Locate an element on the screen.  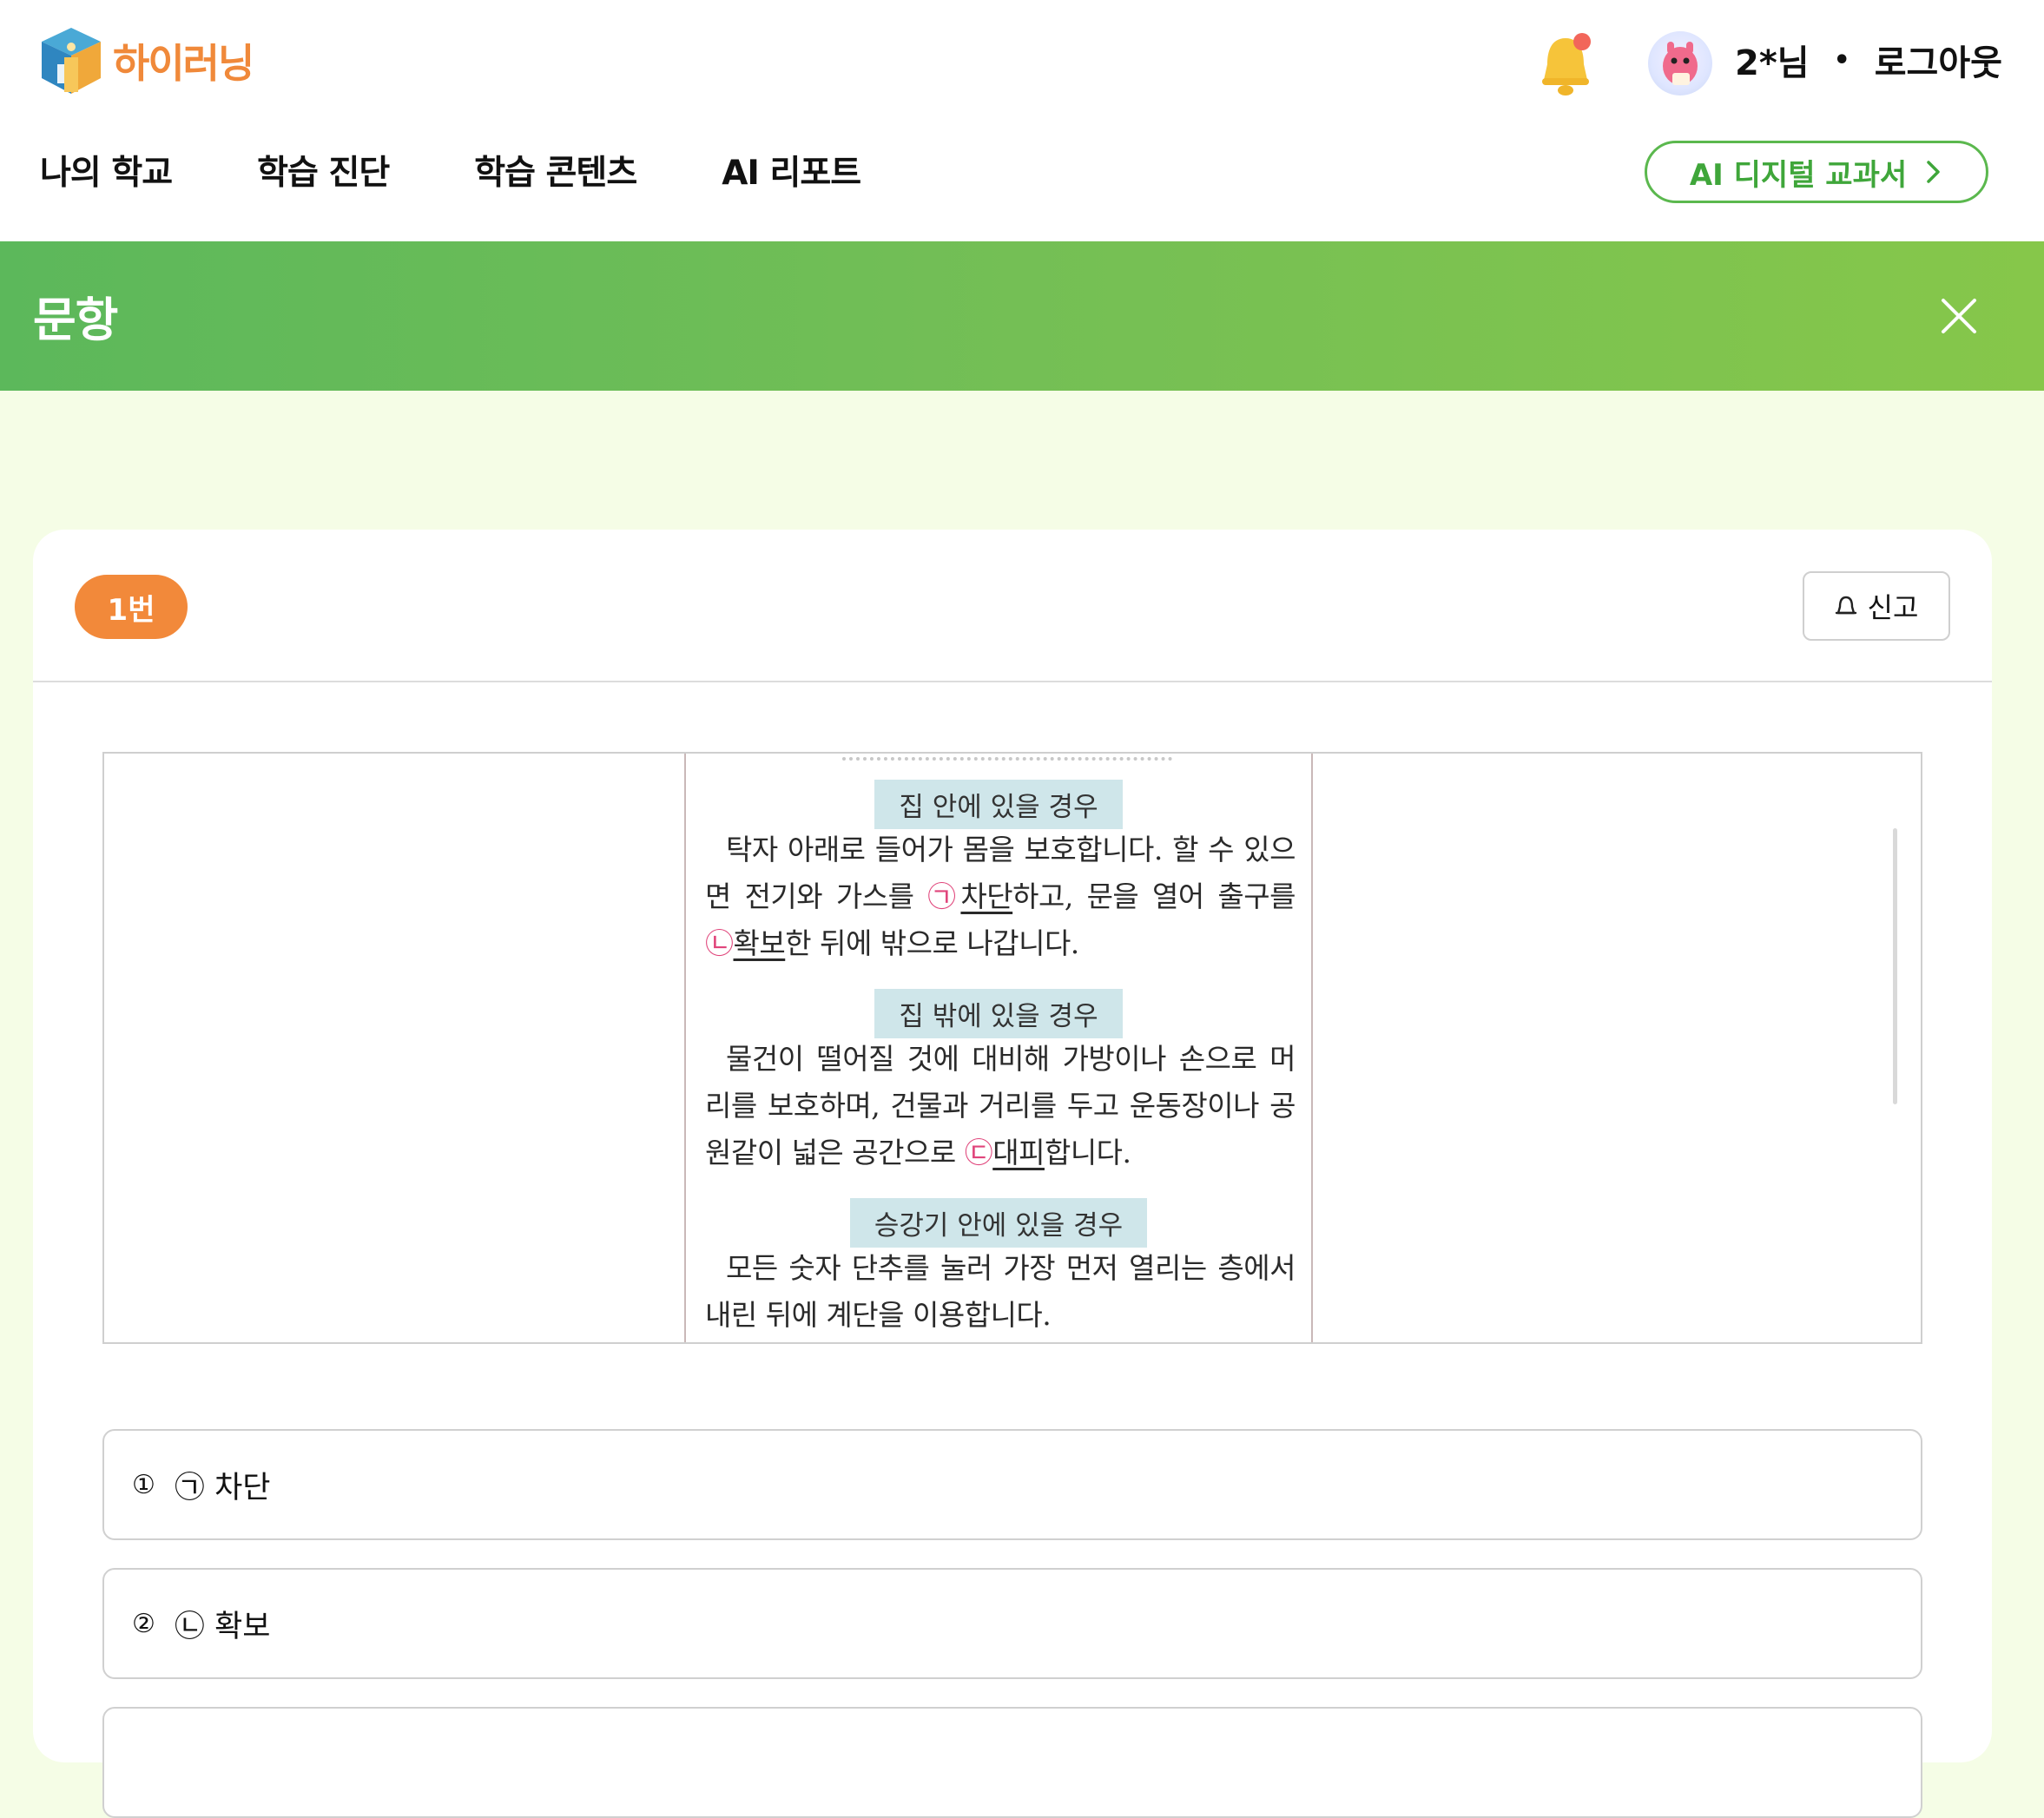
marker-nieun: ㉡ is located at coordinates (719, 943).